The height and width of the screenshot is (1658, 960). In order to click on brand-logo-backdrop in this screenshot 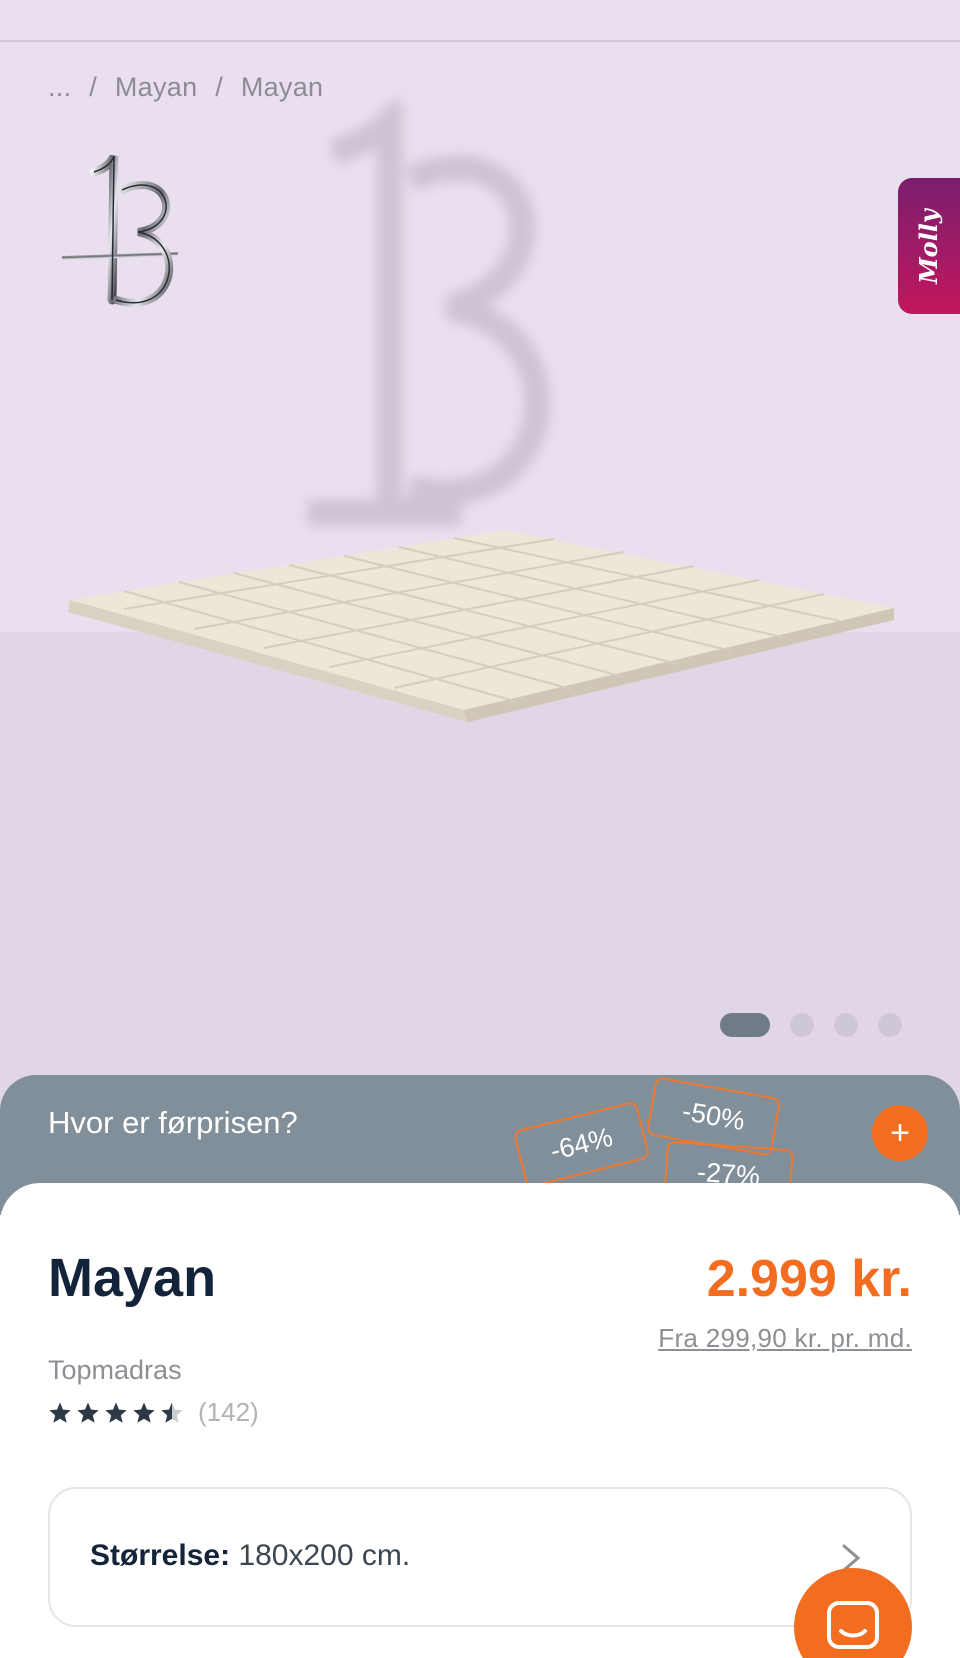, I will do `click(429, 313)`.